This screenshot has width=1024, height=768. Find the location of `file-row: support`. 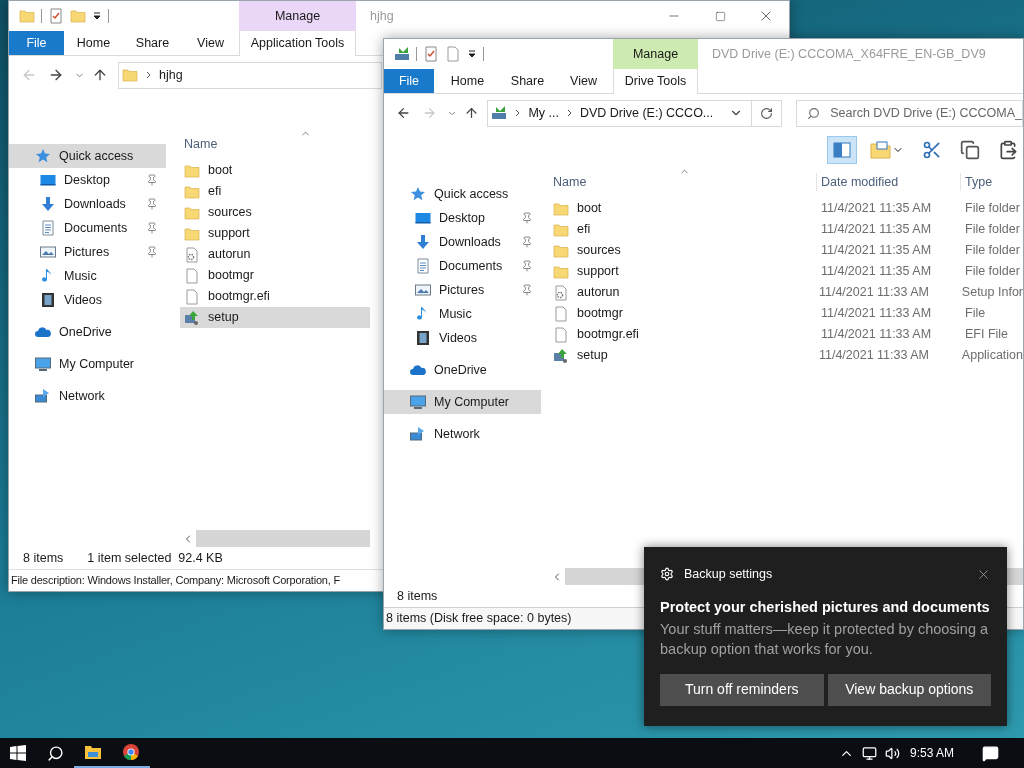

file-row: support is located at coordinates (275, 233).